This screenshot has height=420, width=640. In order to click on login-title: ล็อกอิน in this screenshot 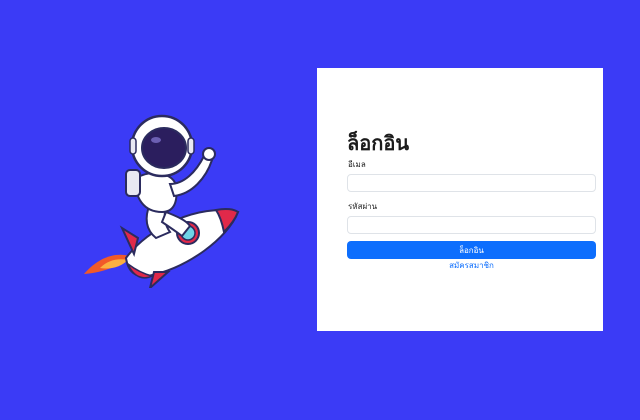, I will do `click(378, 143)`.